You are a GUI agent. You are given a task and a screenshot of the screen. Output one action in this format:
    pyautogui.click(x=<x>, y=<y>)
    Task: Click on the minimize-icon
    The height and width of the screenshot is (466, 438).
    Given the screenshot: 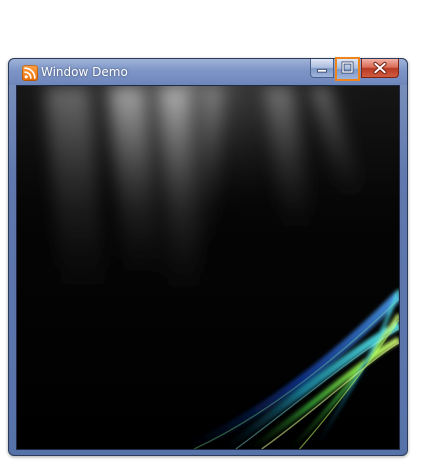 What is the action you would take?
    pyautogui.click(x=322, y=70)
    